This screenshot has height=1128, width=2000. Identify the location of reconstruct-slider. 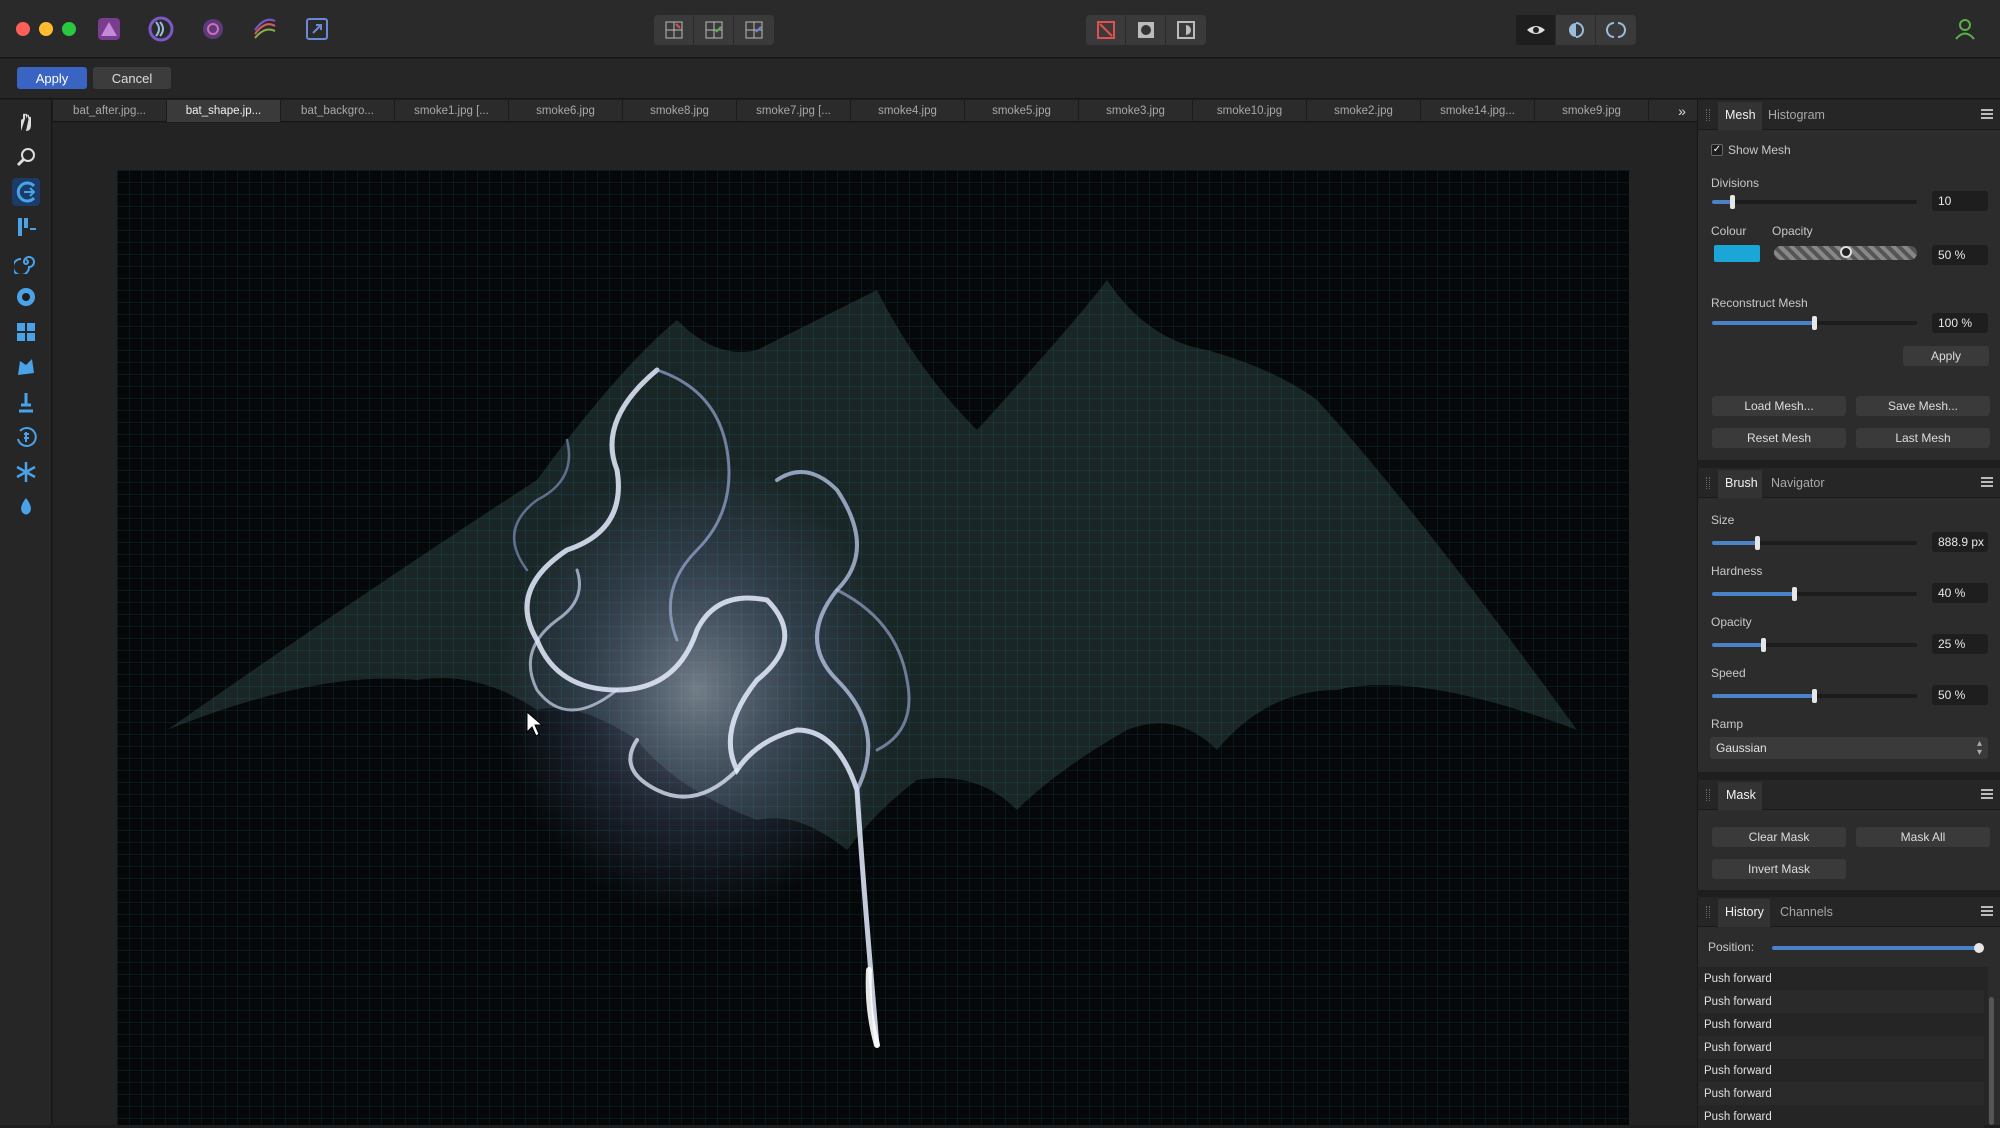
(1814, 323).